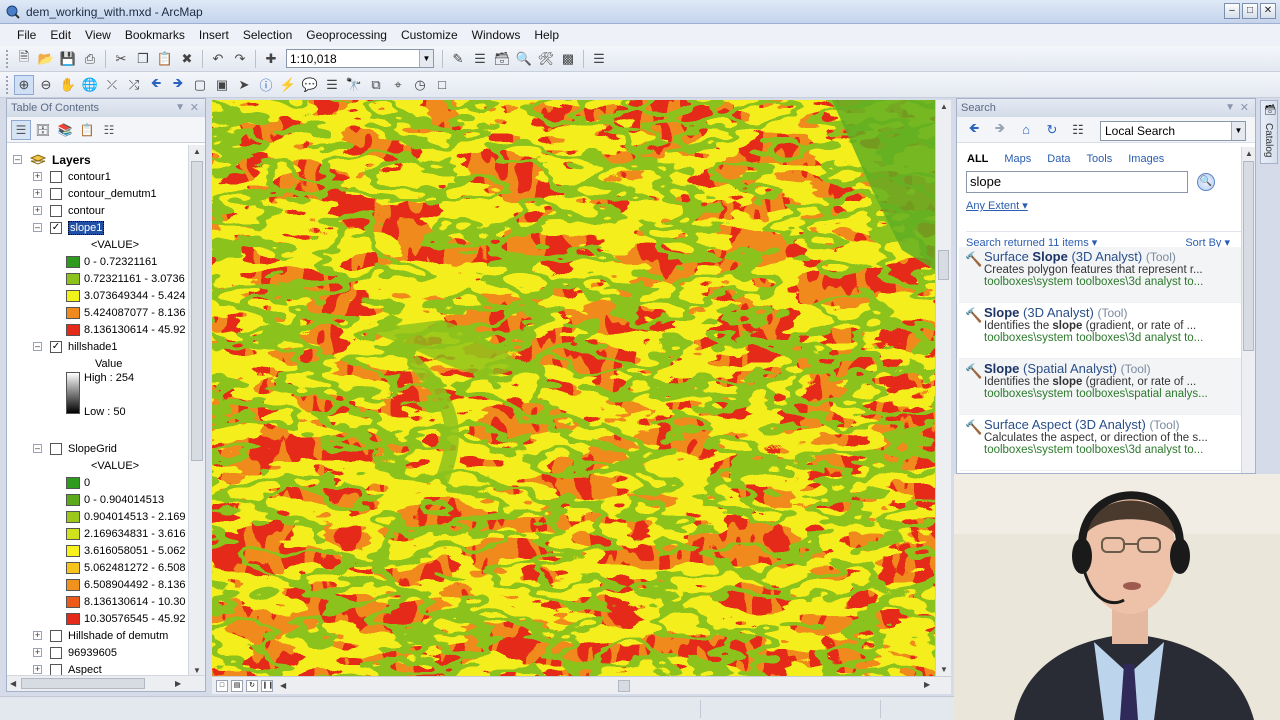 The image size is (1280, 720). I want to click on create-viewer-window-icon: □, so click(442, 85).